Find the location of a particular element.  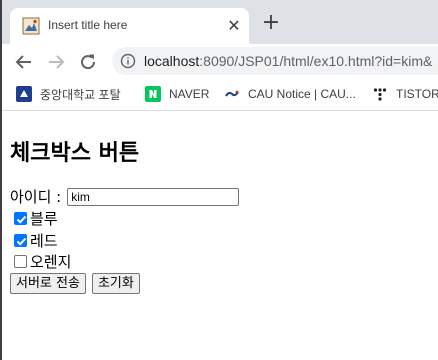

bookmark-label: TISTORY is located at coordinates (417, 94).